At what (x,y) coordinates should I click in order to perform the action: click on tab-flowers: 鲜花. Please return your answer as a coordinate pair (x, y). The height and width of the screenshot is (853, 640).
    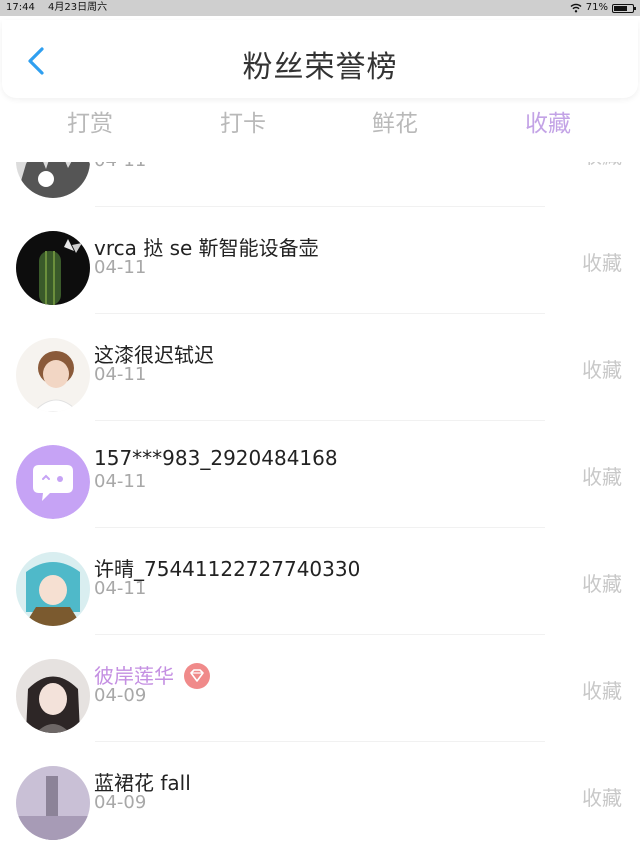
    Looking at the image, I should click on (395, 121).